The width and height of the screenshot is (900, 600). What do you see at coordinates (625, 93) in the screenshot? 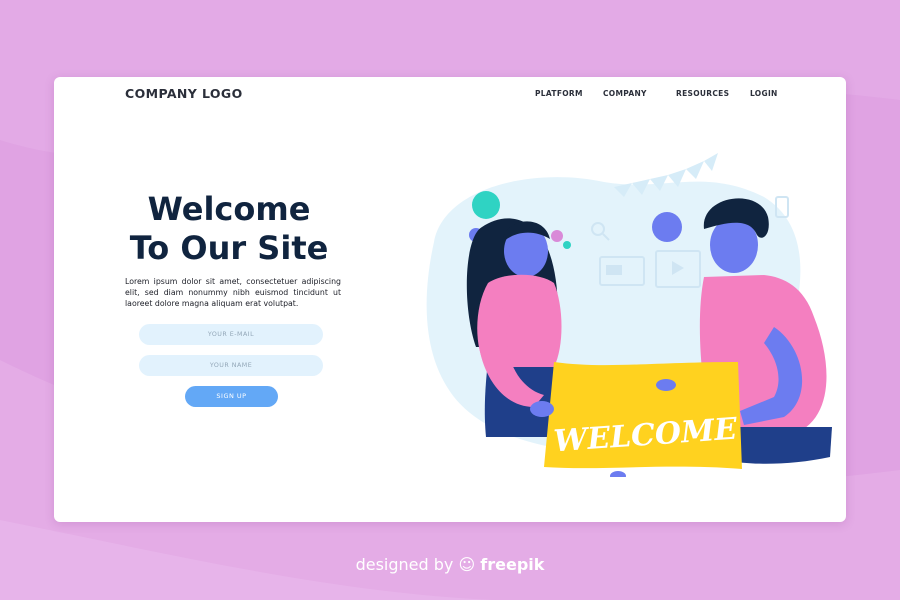
I see `nav-company: COMPANY` at bounding box center [625, 93].